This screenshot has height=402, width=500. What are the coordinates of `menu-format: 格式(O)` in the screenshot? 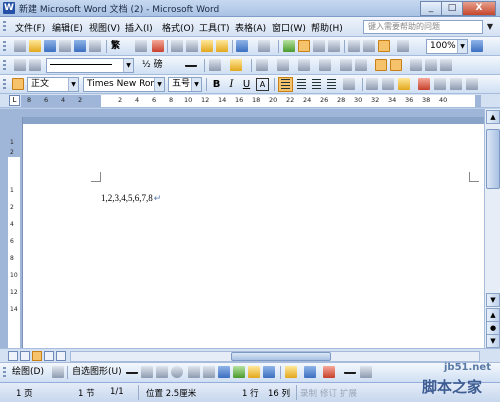 It's located at (178, 27).